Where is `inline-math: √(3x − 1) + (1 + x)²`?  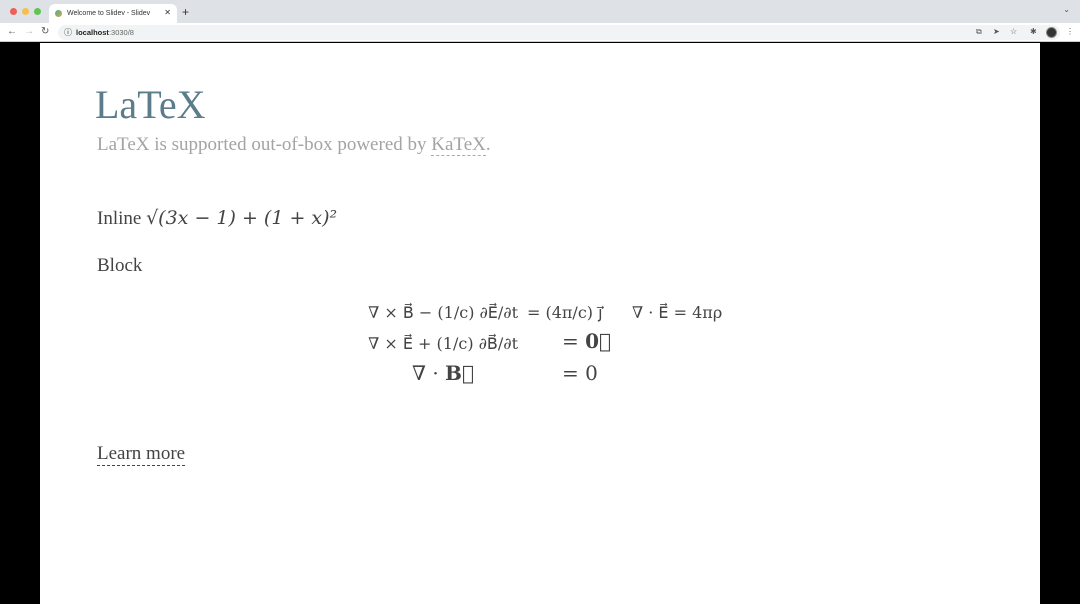 inline-math: √(3x − 1) + (1 + x)² is located at coordinates (242, 218).